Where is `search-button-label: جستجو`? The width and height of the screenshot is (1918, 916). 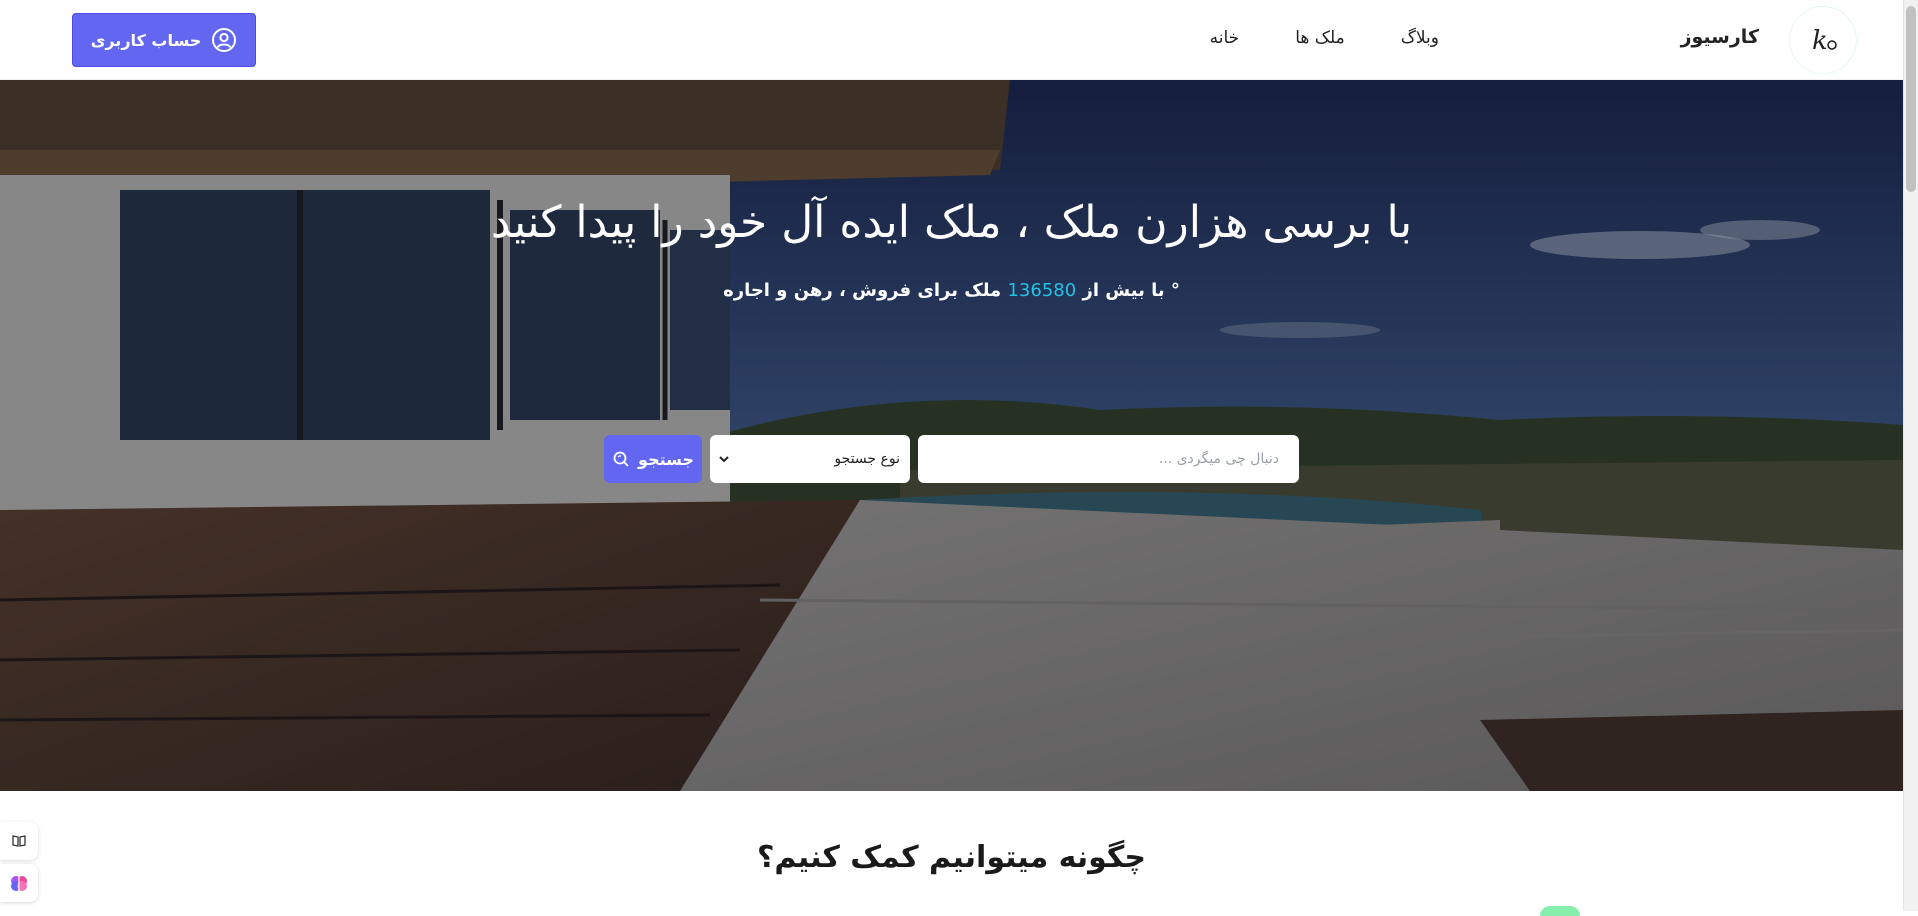 search-button-label: جستجو is located at coordinates (666, 459).